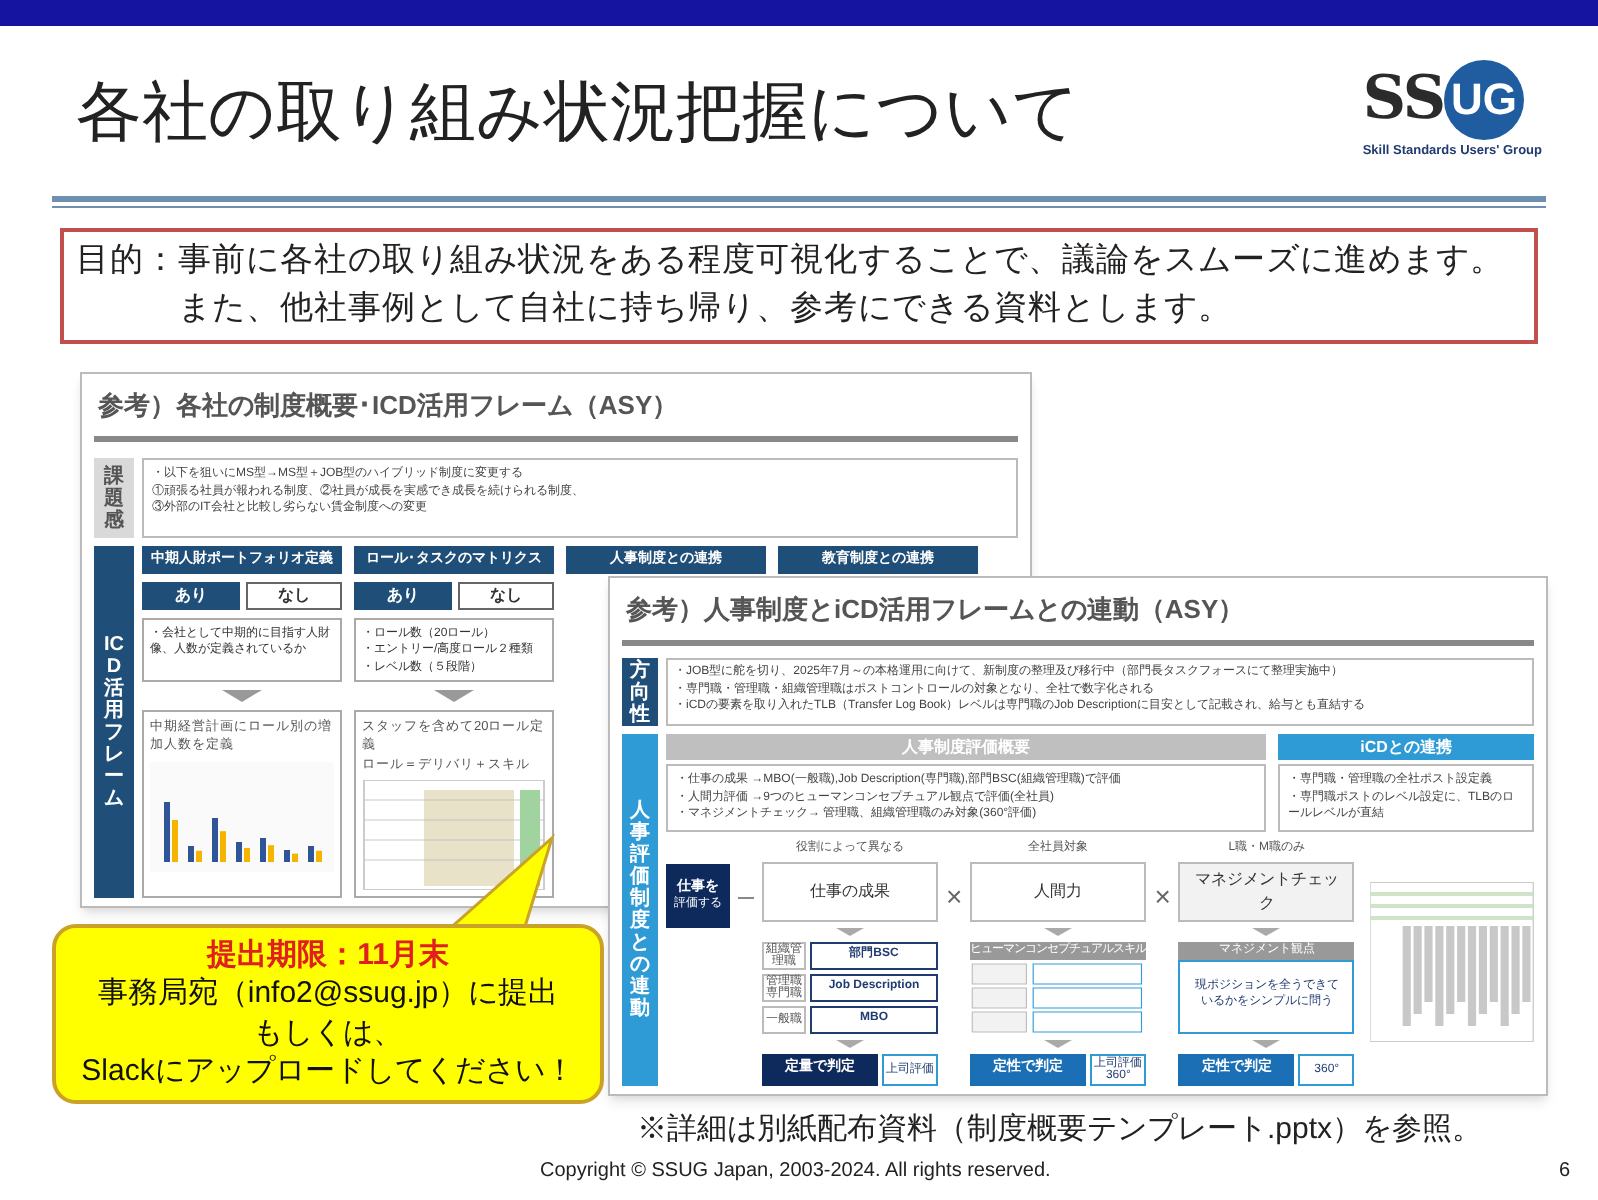 This screenshot has height=1200, width=1598. Describe the element at coordinates (842, 285) in the screenshot. I see `purpose-text: 事前に各社の取り組み状況をある程度可視化することで、議論をスムーズに進めます。また、他社事例として自社に持ち帰り、参考にできる資料とします。` at that location.